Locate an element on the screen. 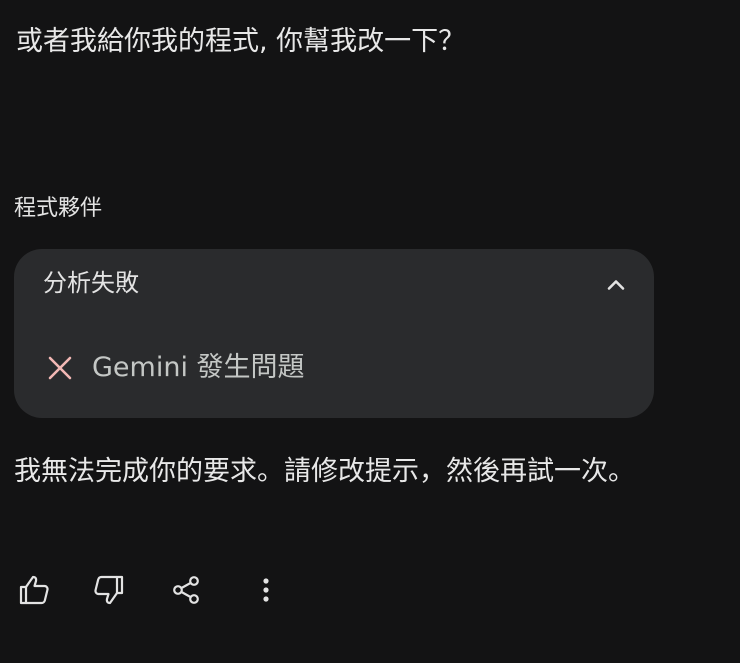  error-row: Gemini 發生問題 is located at coordinates (175, 368).